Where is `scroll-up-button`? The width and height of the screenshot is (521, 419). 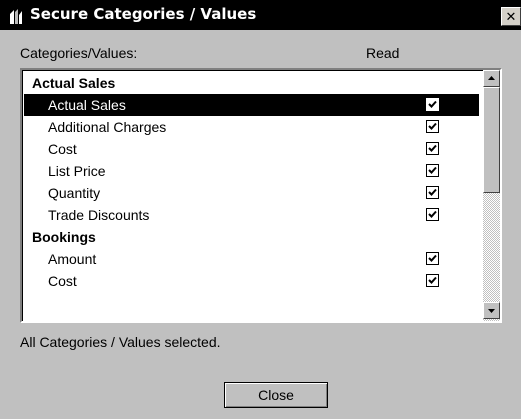
scroll-up-button is located at coordinates (491, 78).